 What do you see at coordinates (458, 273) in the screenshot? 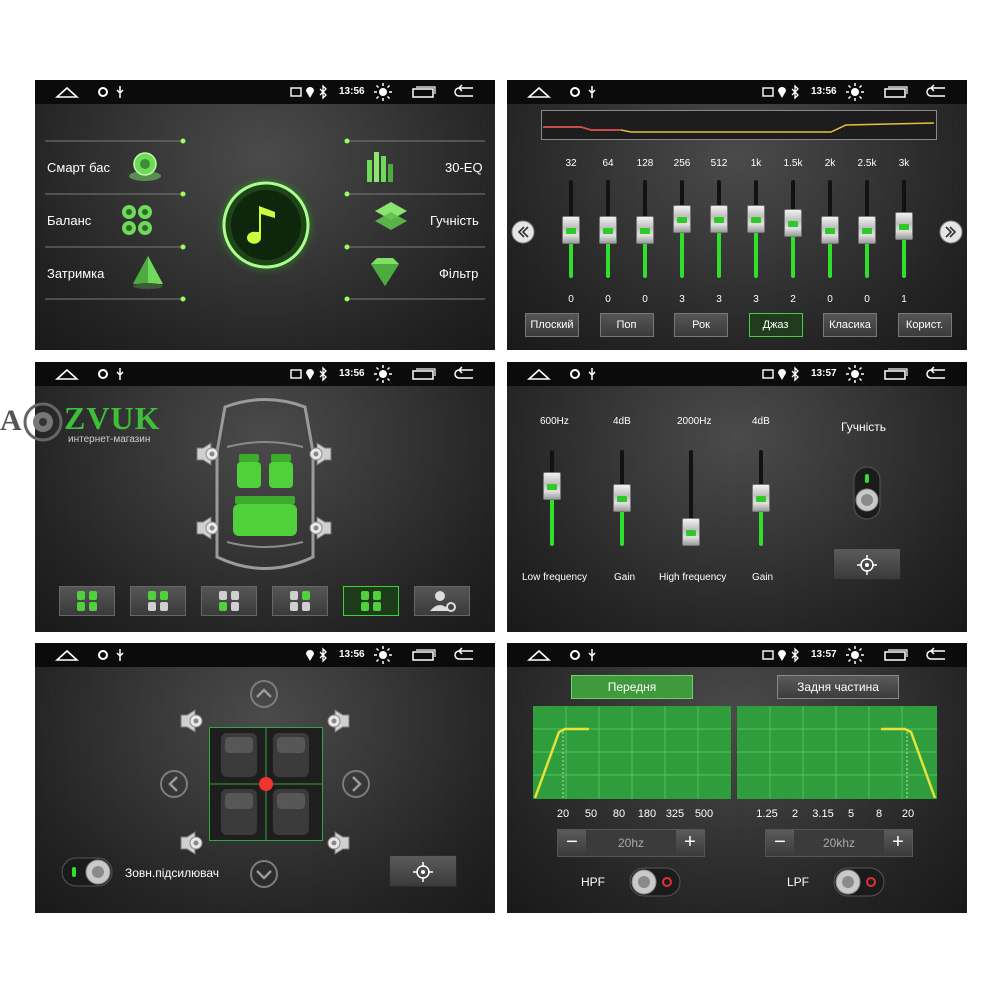
I see `filter-label: Фільтр` at bounding box center [458, 273].